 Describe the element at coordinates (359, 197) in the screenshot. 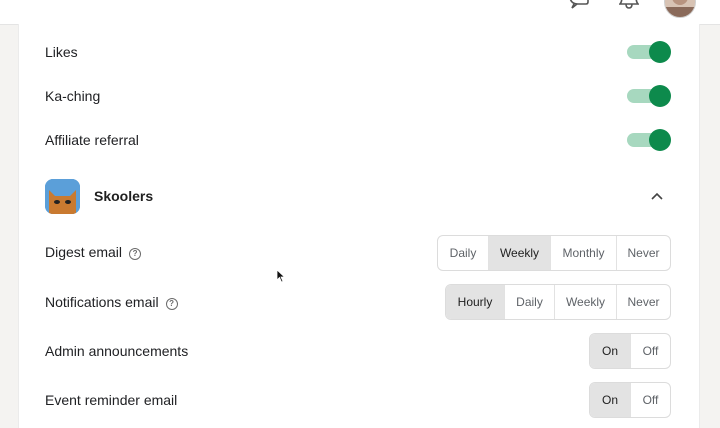

I see `group-header-skoolers: Skoolers` at that location.